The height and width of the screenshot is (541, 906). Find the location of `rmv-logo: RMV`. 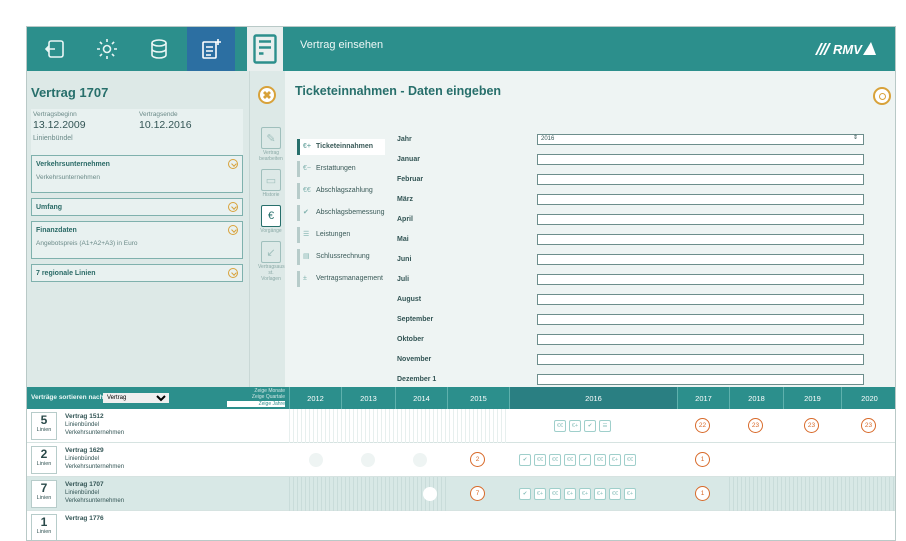

rmv-logo: RMV is located at coordinates (845, 51).